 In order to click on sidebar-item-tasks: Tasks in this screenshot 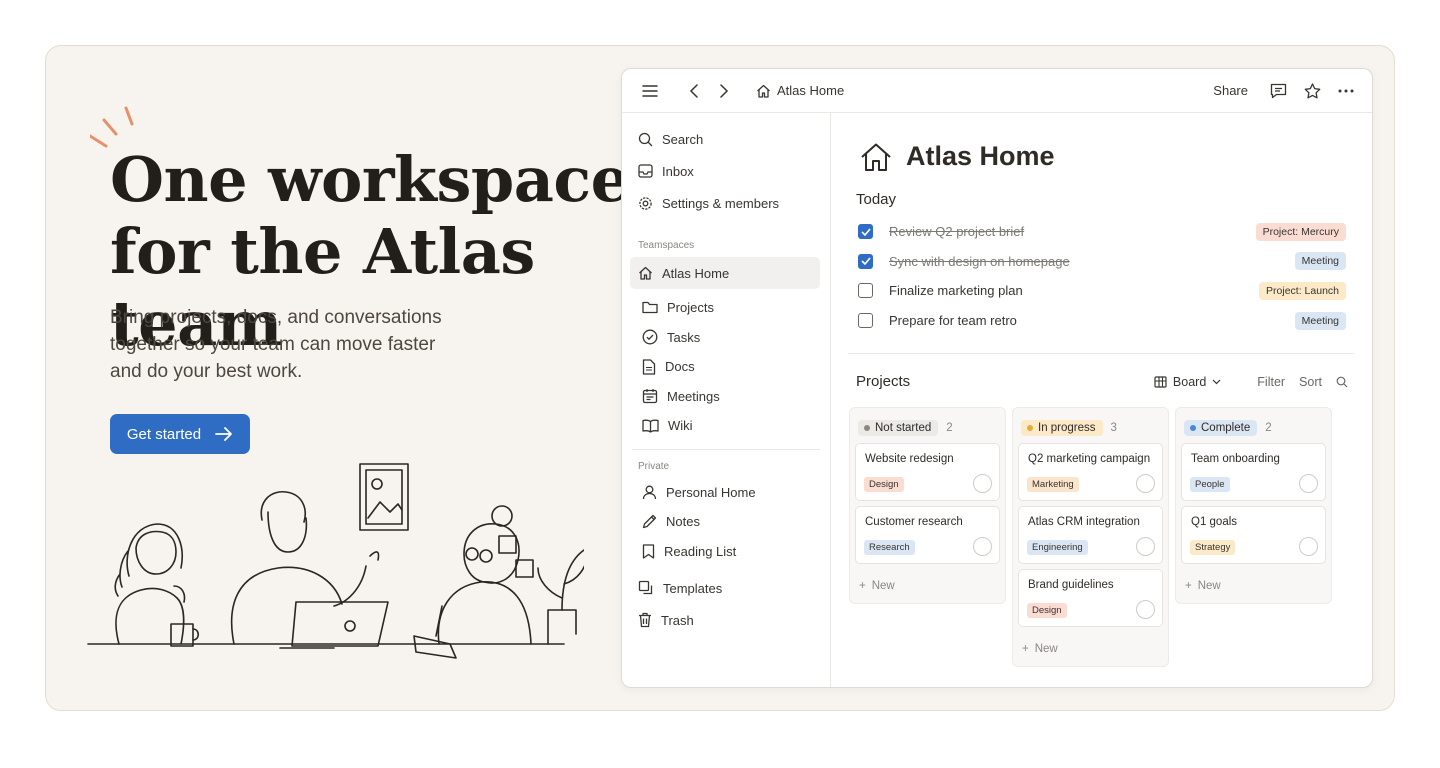, I will do `click(726, 338)`.